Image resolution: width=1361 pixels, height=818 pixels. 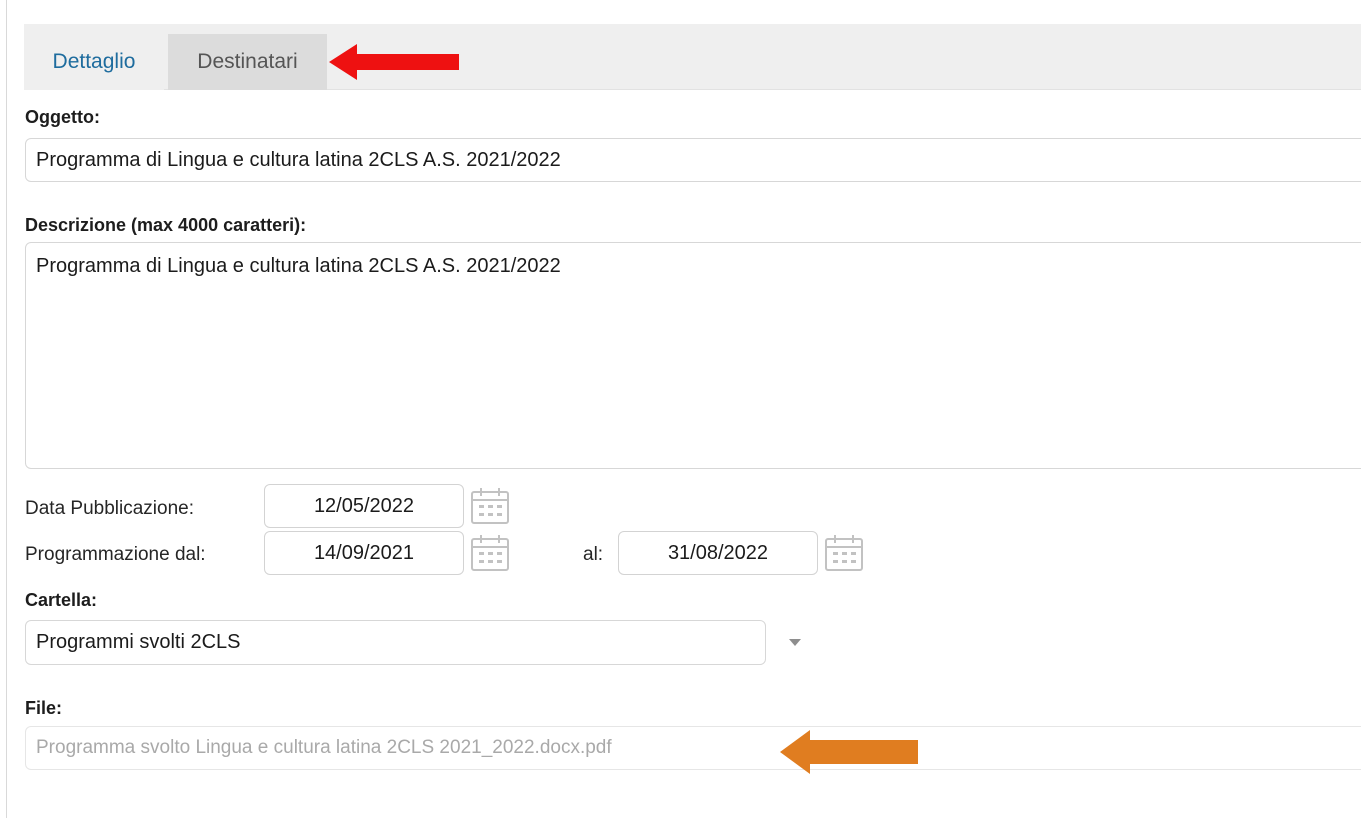 I want to click on cartella-select: Programmi svolti 2CLS, so click(x=395, y=642).